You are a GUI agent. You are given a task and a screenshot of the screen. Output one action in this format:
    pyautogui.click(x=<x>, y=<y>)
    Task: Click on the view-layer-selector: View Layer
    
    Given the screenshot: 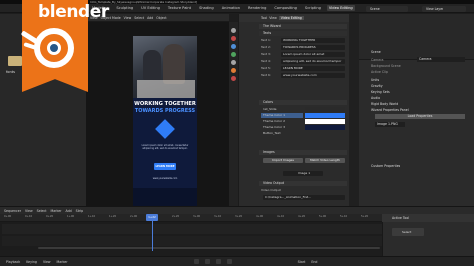 What is the action you would take?
    pyautogui.click(x=444, y=9)
    